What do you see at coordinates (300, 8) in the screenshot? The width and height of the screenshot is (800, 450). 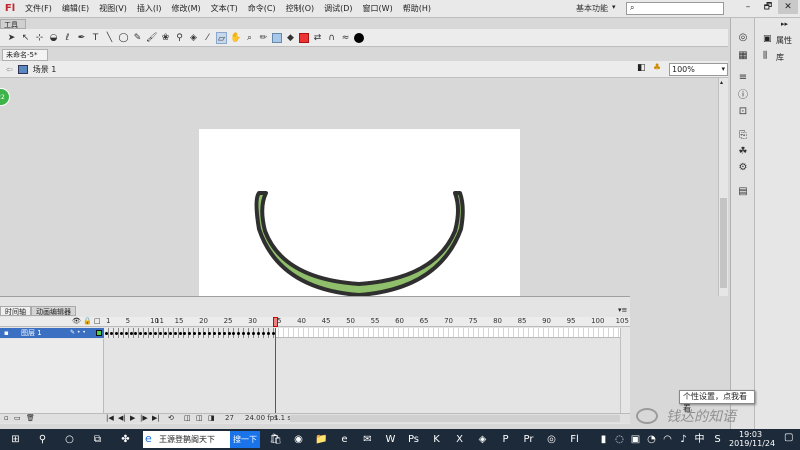 I see `menu-control: 控制(O)` at bounding box center [300, 8].